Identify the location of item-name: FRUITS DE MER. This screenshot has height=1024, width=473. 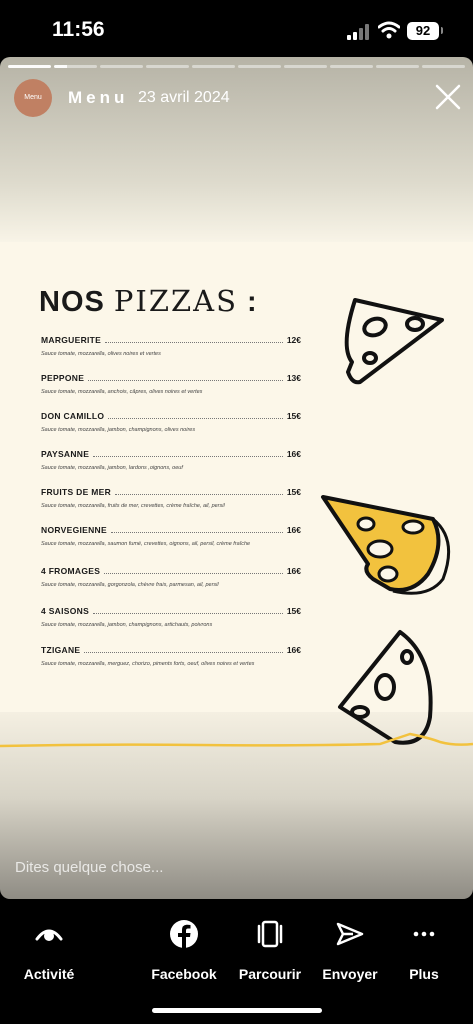
(76, 492).